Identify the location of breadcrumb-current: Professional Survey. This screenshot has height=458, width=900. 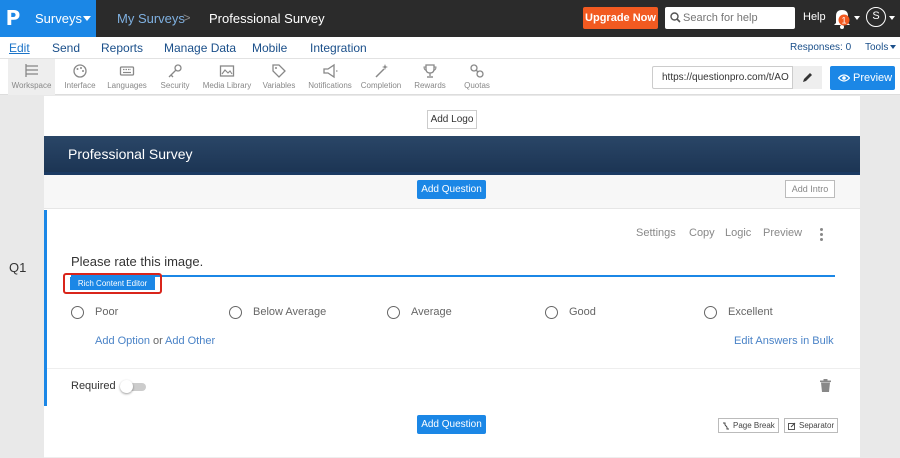
(267, 18).